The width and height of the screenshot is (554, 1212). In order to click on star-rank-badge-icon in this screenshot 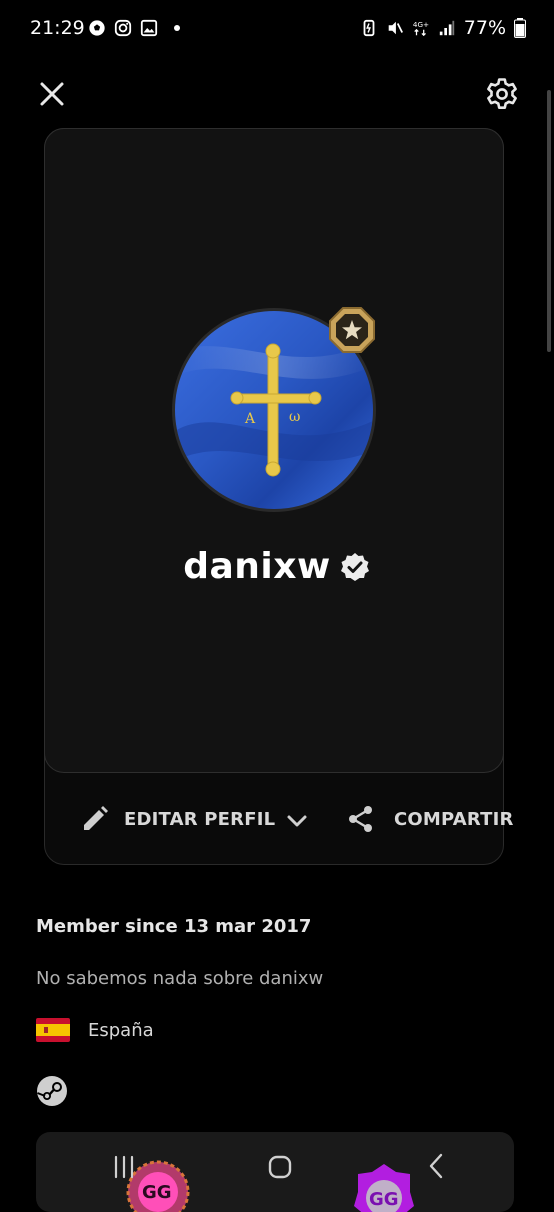, I will do `click(352, 330)`.